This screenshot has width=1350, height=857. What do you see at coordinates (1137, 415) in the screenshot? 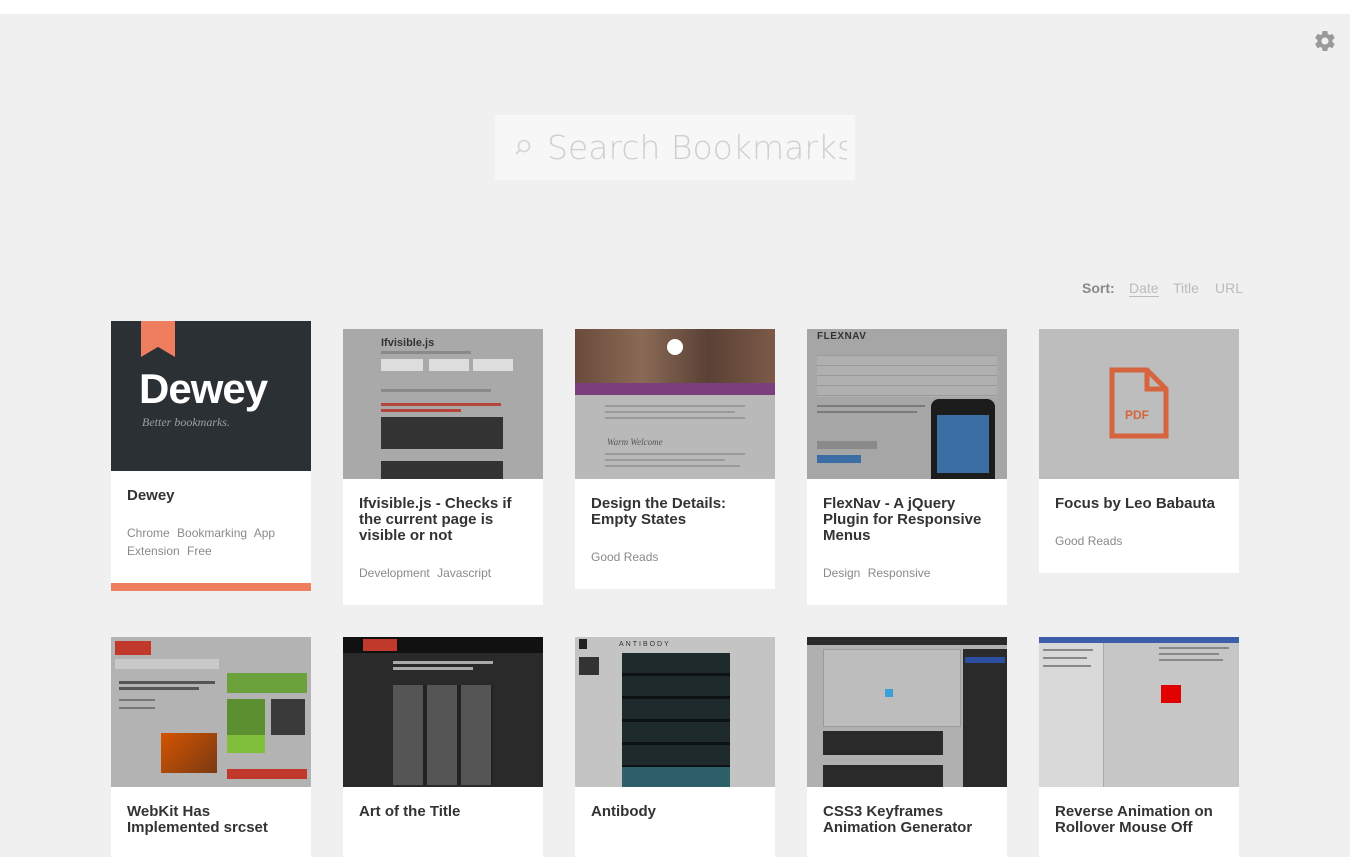
I see `pdf-label: PDF` at bounding box center [1137, 415].